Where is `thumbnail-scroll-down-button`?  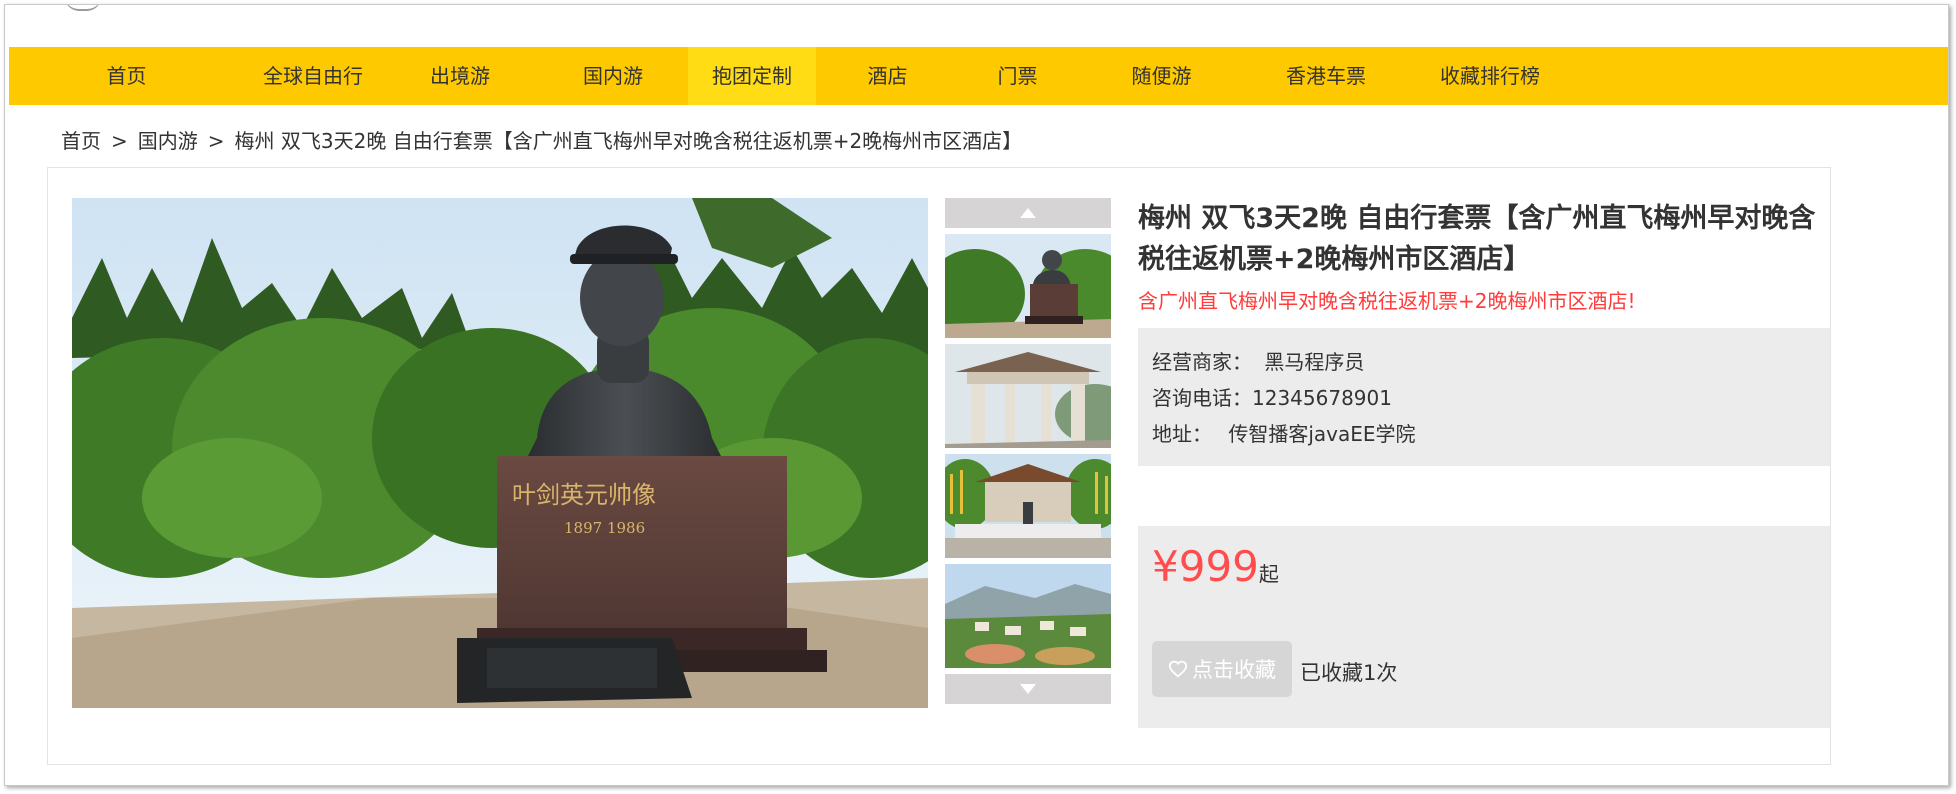 thumbnail-scroll-down-button is located at coordinates (1028, 689).